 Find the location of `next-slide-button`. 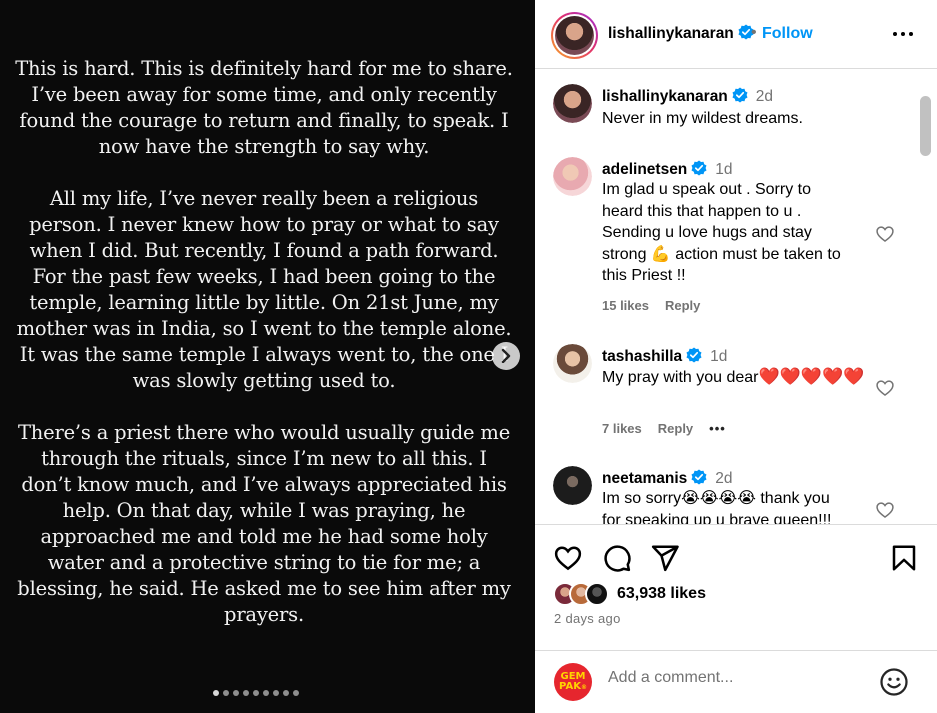

next-slide-button is located at coordinates (506, 356).